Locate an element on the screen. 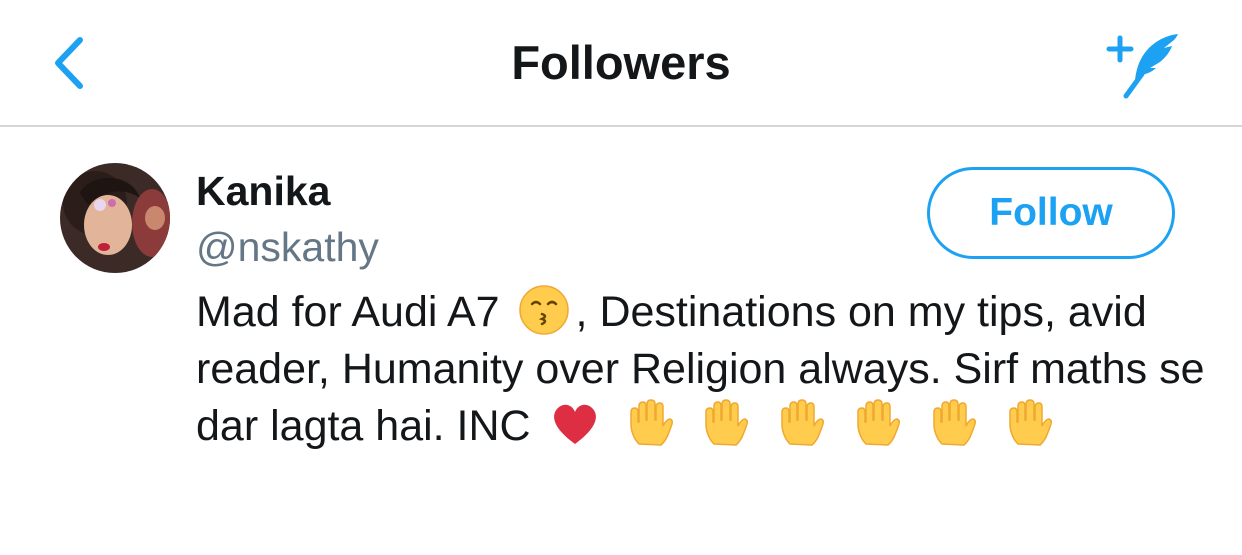 The height and width of the screenshot is (555, 1242). page-title: Followers is located at coordinates (621, 62).